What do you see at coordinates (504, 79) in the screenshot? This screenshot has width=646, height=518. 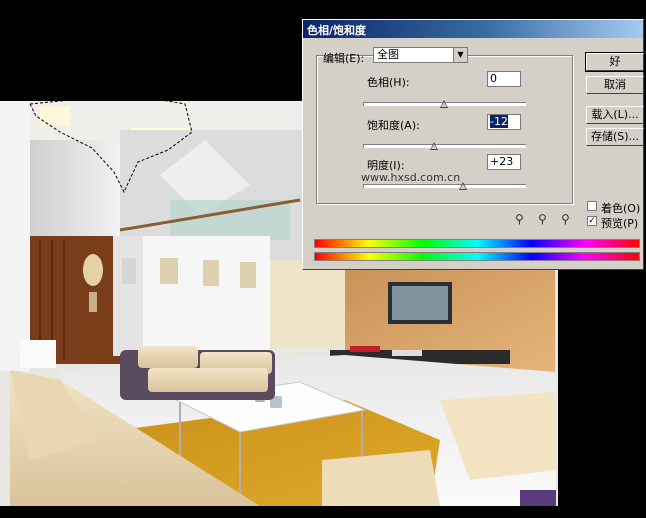 I see `hue-input: 0` at bounding box center [504, 79].